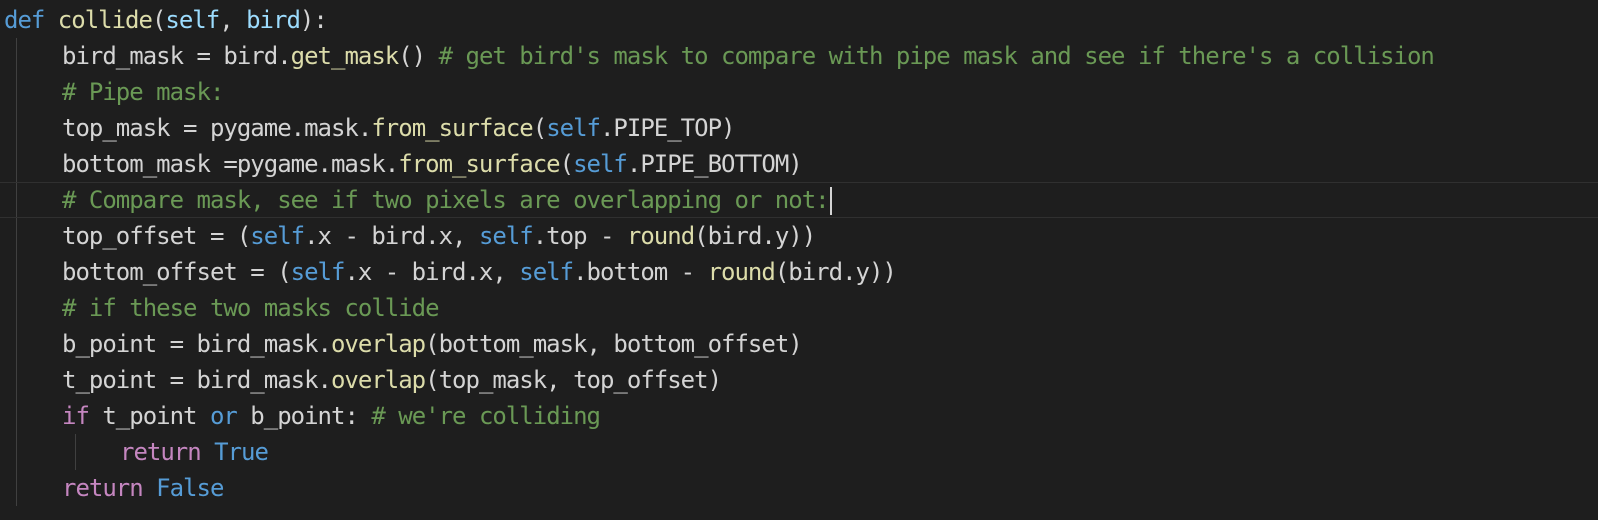 Image resolution: width=1598 pixels, height=520 pixels. Describe the element at coordinates (149, 416) in the screenshot. I see `code-token: t_point` at that location.